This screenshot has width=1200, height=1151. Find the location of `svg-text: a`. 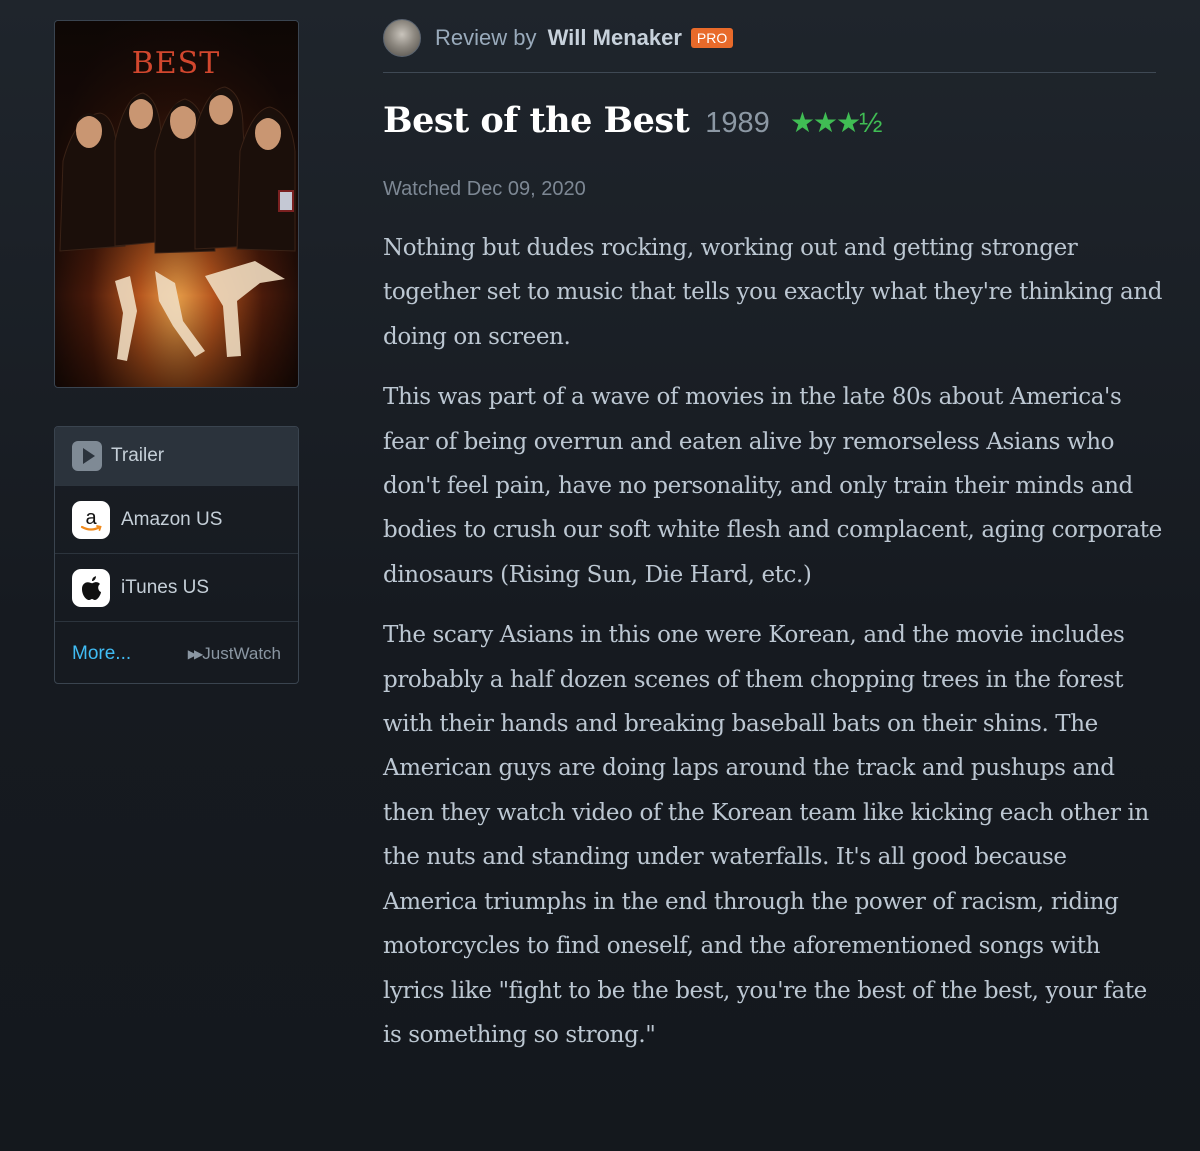

svg-text: a is located at coordinates (91, 518).